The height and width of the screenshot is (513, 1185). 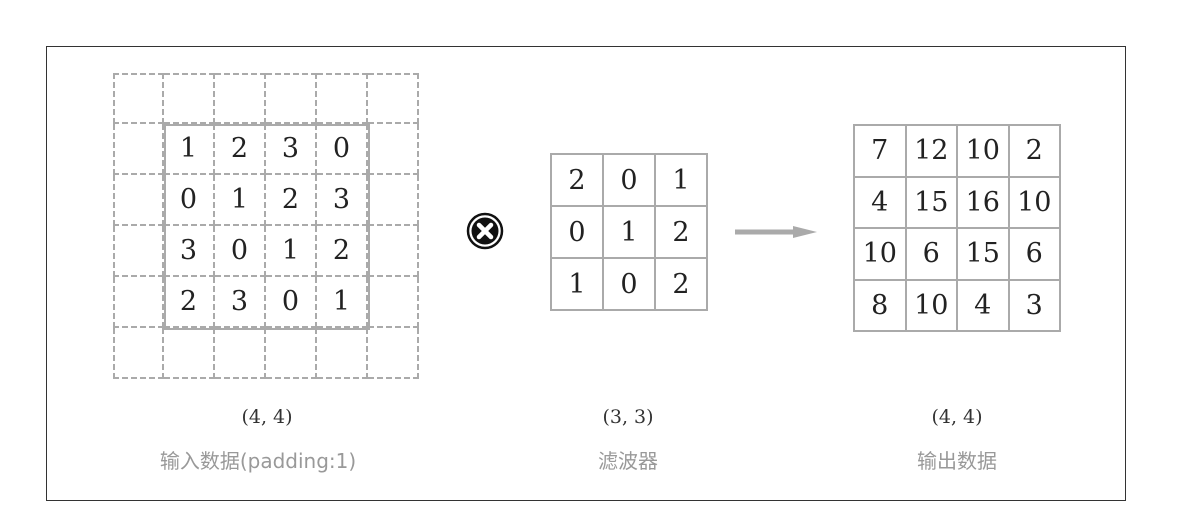 I want to click on output-cell: 16, so click(x=984, y=203).